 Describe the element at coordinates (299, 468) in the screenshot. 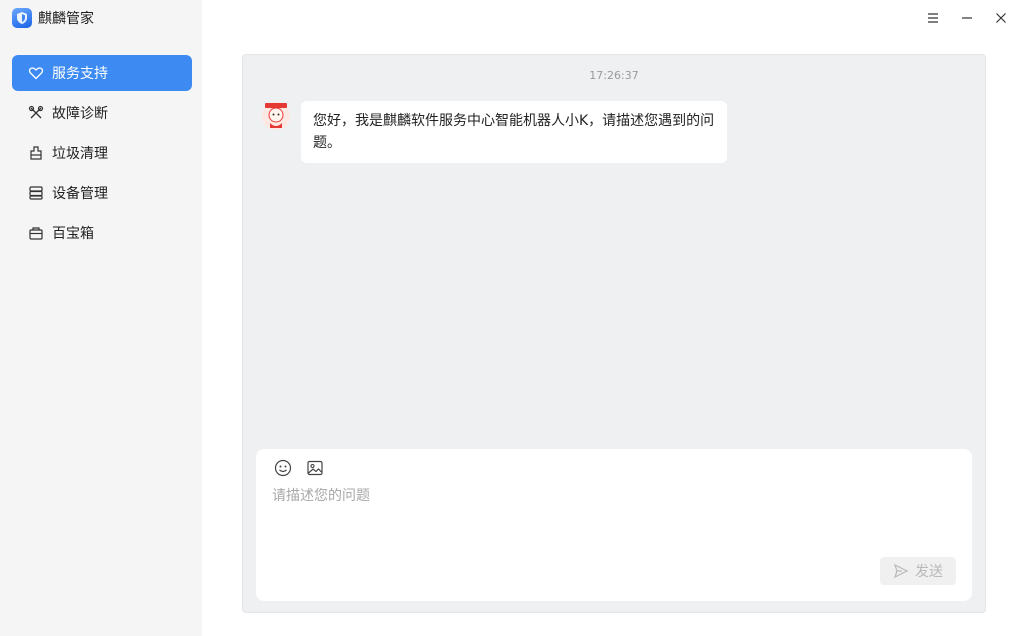

I see `input-toolbar` at that location.